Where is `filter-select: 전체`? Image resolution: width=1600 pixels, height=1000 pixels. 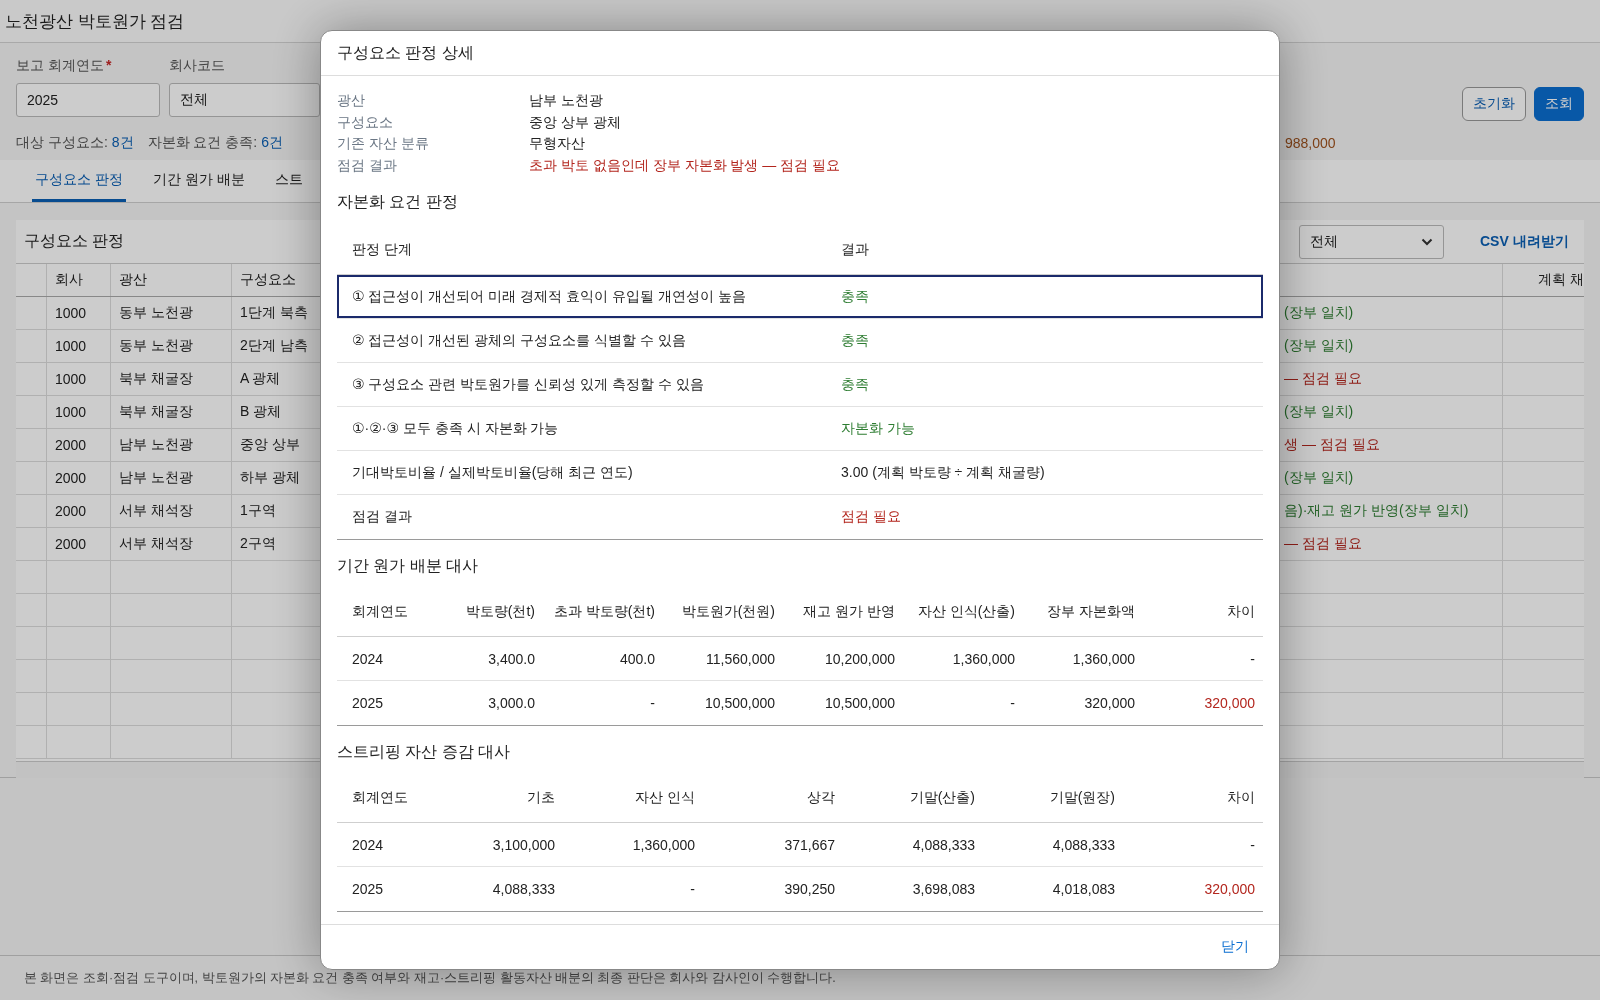
filter-select: 전체 is located at coordinates (1371, 241).